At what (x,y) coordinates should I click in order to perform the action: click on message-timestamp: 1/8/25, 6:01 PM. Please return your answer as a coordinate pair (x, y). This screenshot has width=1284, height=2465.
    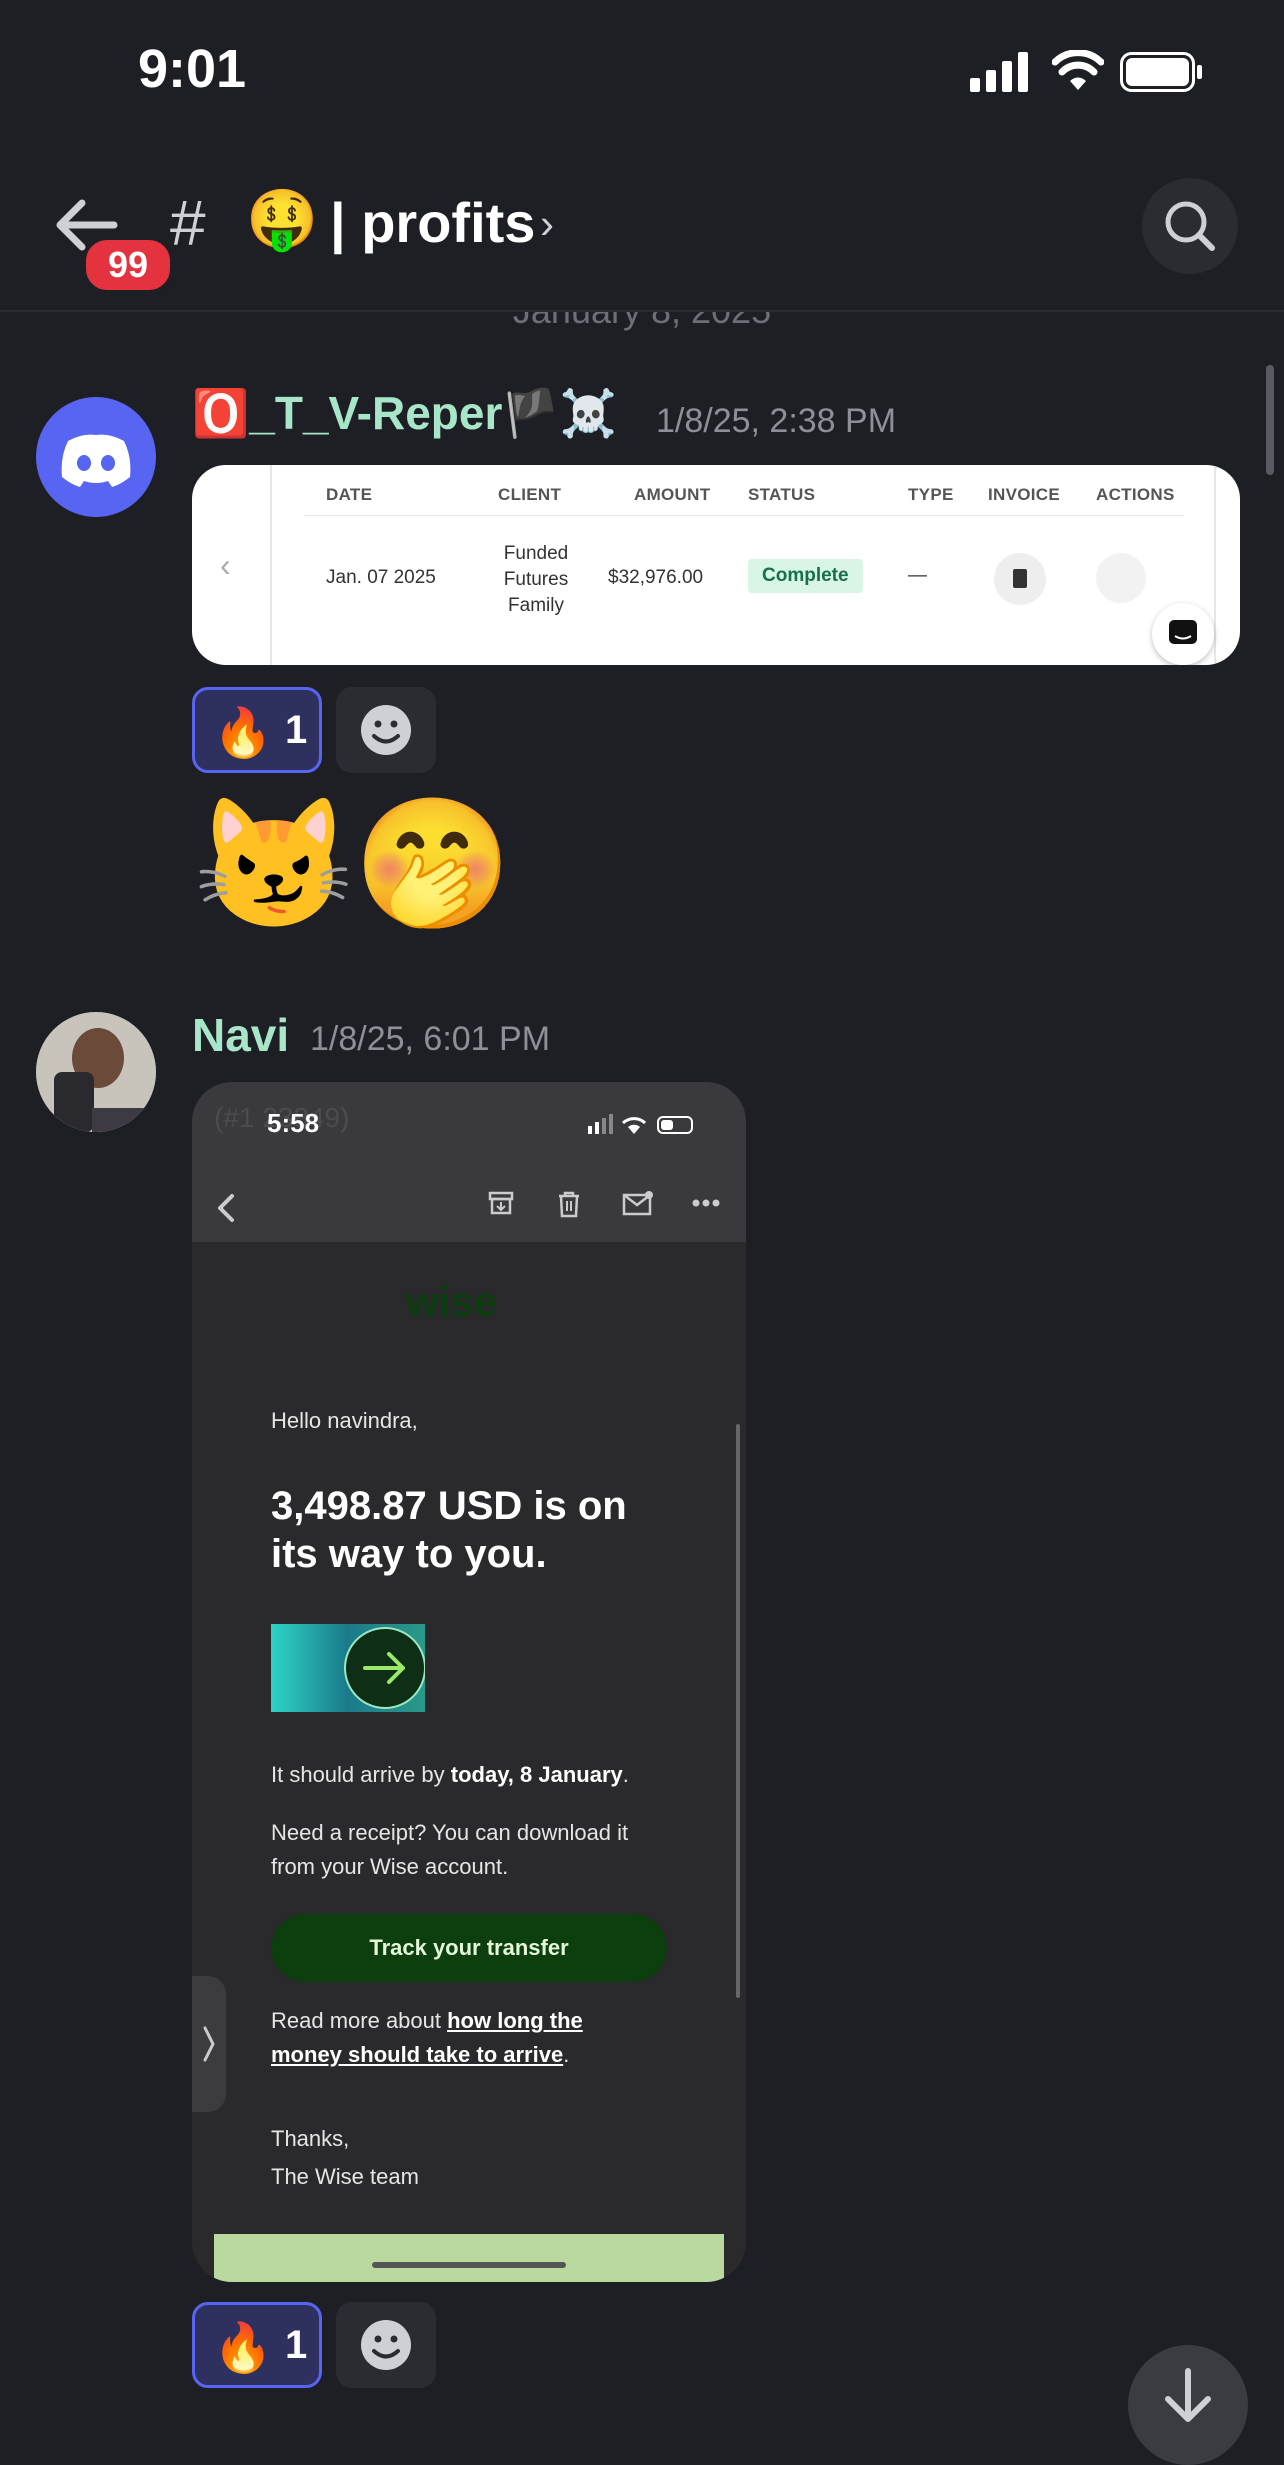
    Looking at the image, I should click on (430, 1039).